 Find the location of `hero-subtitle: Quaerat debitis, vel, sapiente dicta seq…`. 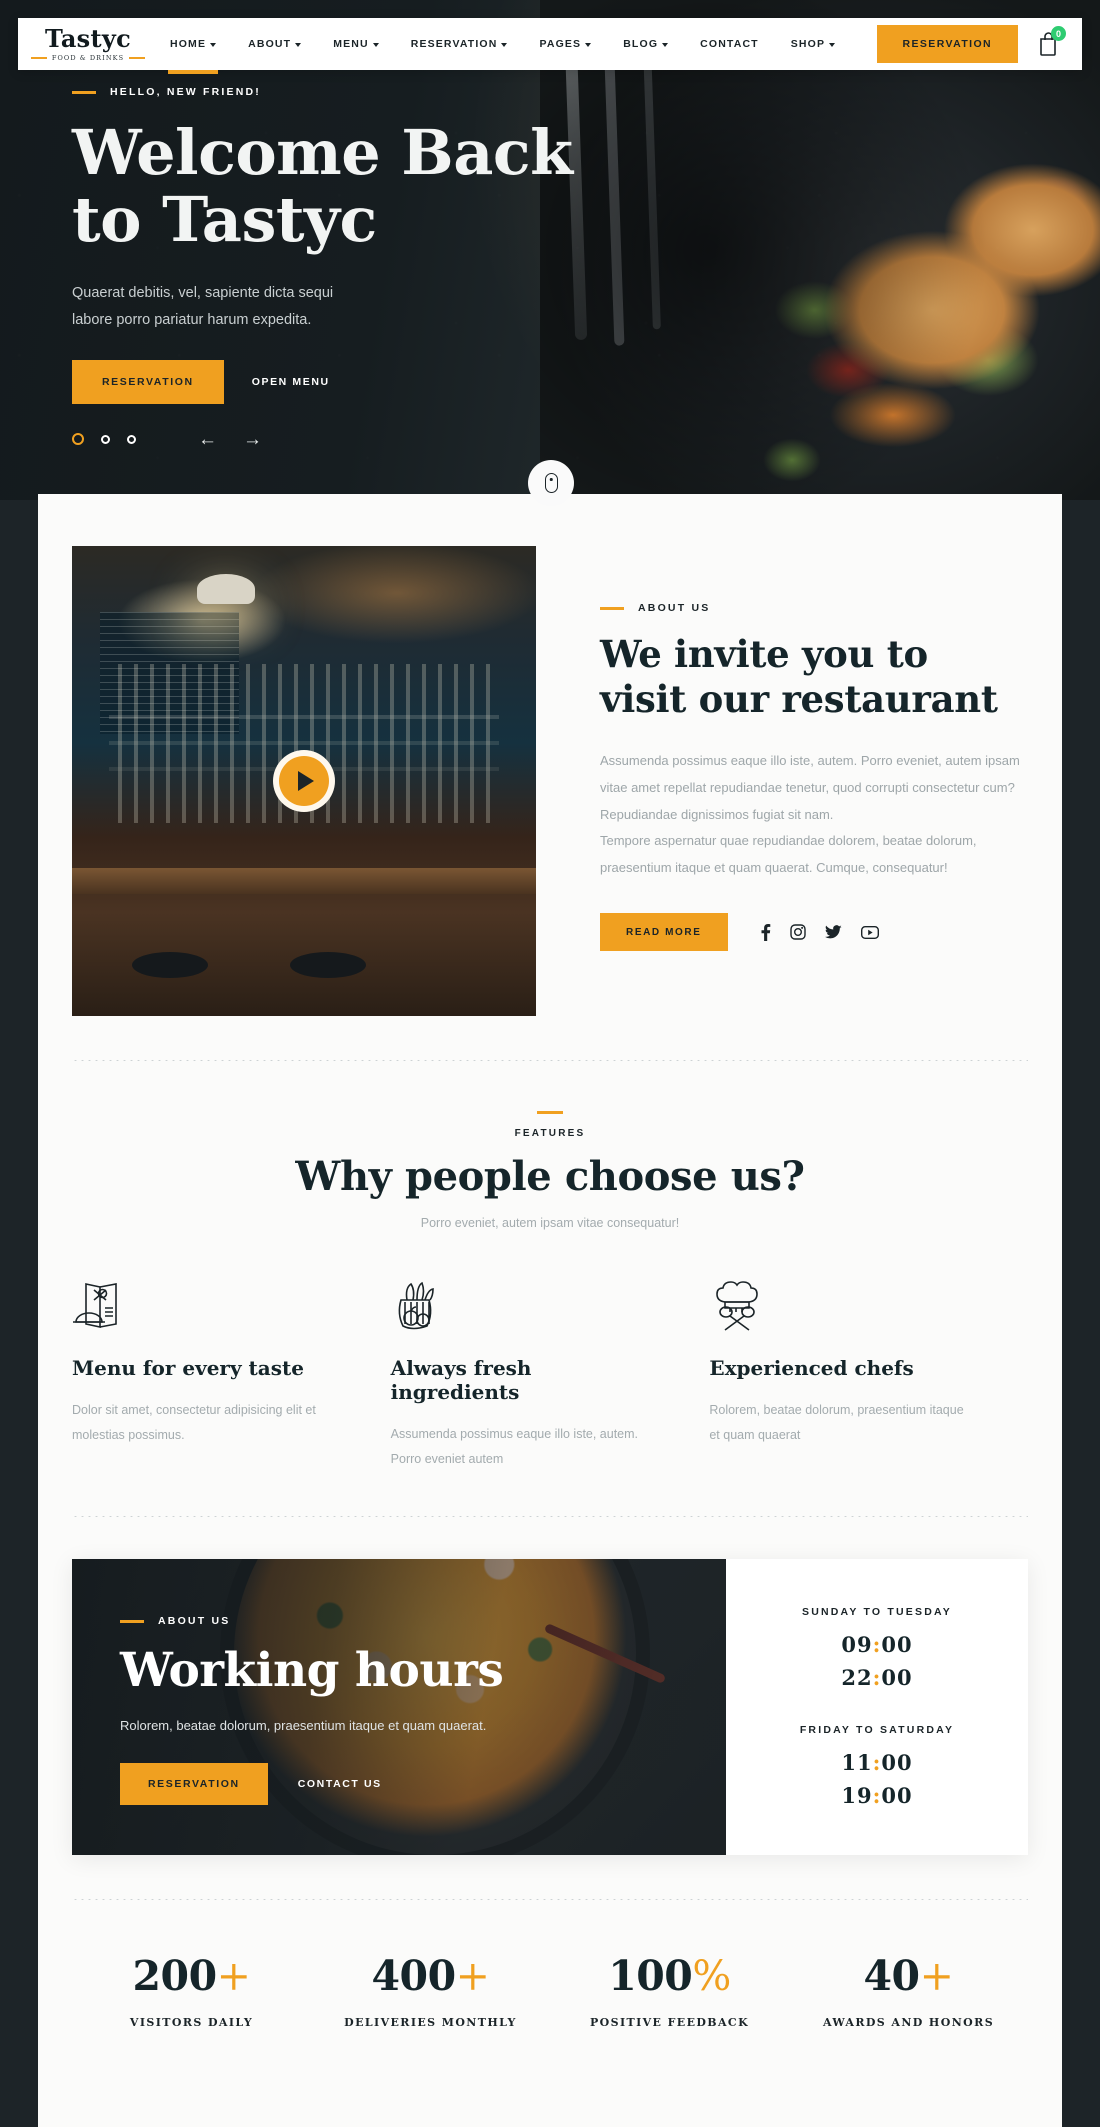

hero-subtitle: Quaerat debitis, vel, sapiente dicta seq… is located at coordinates (203, 306).